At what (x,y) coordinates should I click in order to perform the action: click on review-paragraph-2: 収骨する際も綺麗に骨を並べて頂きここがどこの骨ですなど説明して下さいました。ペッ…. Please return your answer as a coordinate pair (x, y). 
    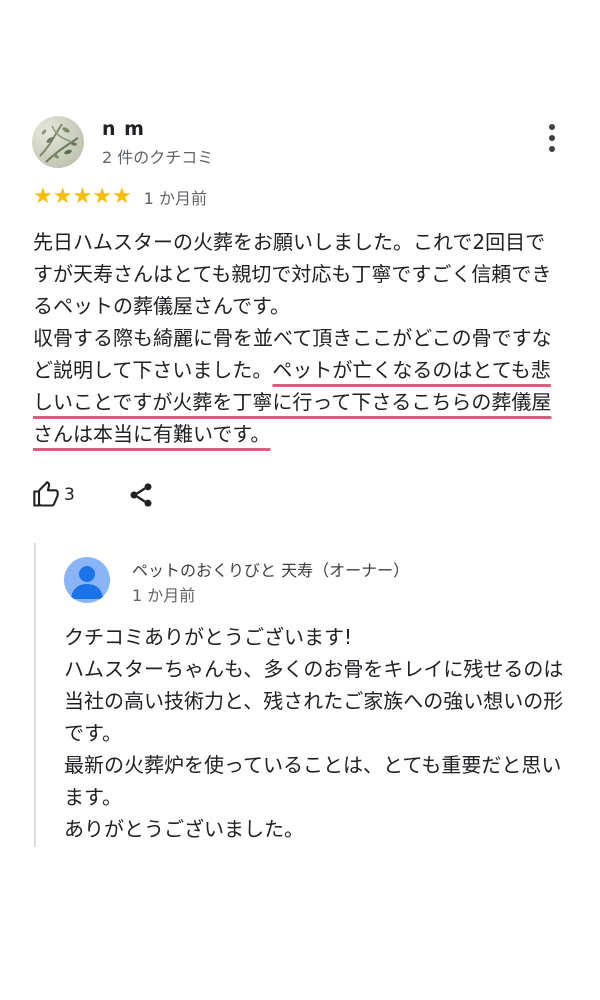
    Looking at the image, I should click on (298, 386).